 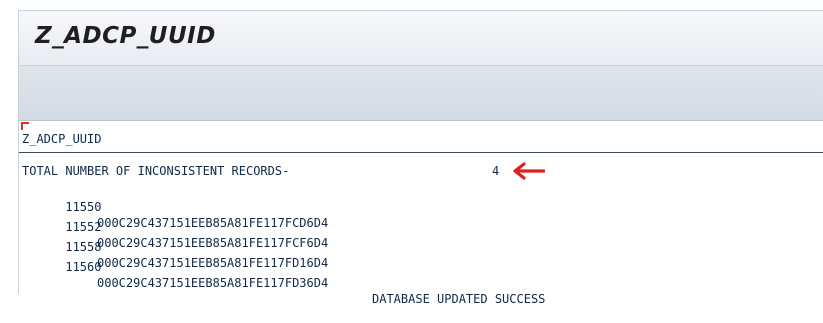 I want to click on report-name: Z_ADCP_UUID, so click(x=62, y=139).